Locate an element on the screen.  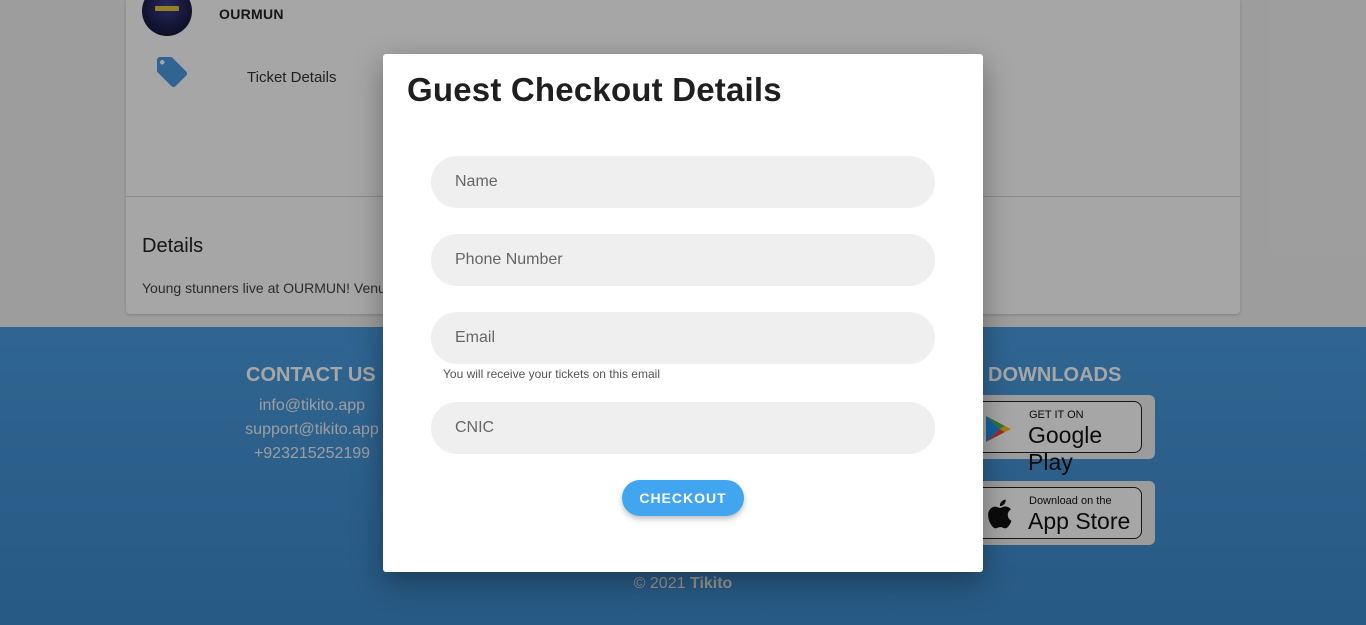
email-input is located at coordinates (683, 338).